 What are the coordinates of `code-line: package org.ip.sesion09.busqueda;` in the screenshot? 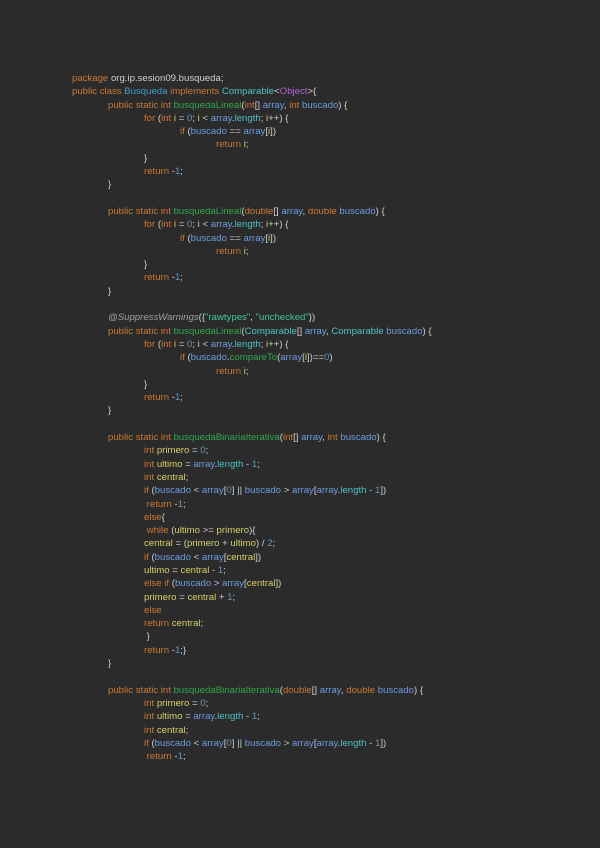 It's located at (336, 78).